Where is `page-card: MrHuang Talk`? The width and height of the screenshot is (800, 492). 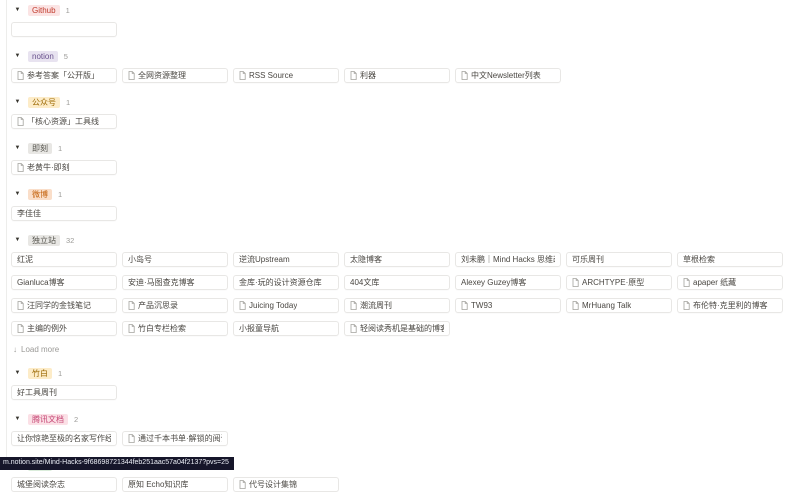
page-card: MrHuang Talk is located at coordinates (619, 305).